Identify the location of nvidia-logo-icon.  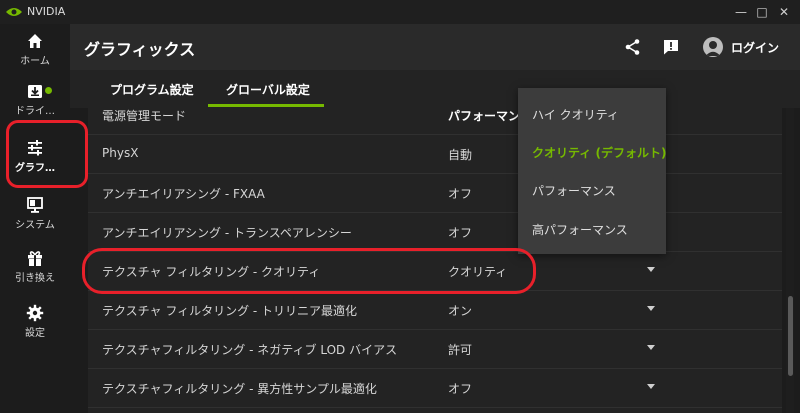
(14, 12).